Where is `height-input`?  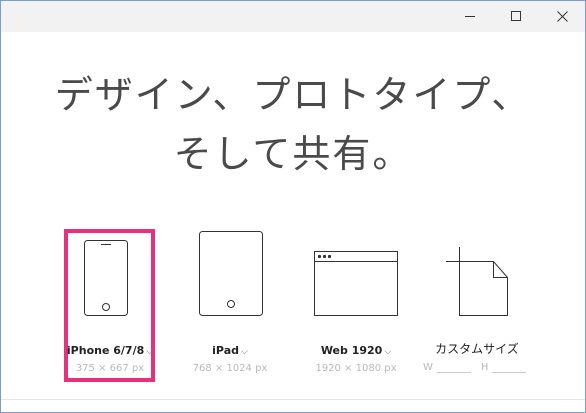 height-input is located at coordinates (509, 367).